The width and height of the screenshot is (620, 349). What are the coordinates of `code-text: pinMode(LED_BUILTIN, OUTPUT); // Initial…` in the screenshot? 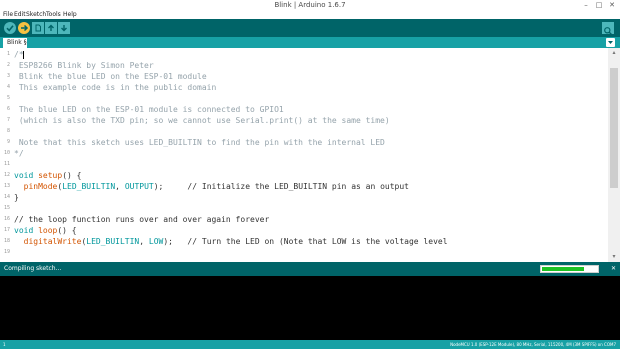 It's located at (211, 186).